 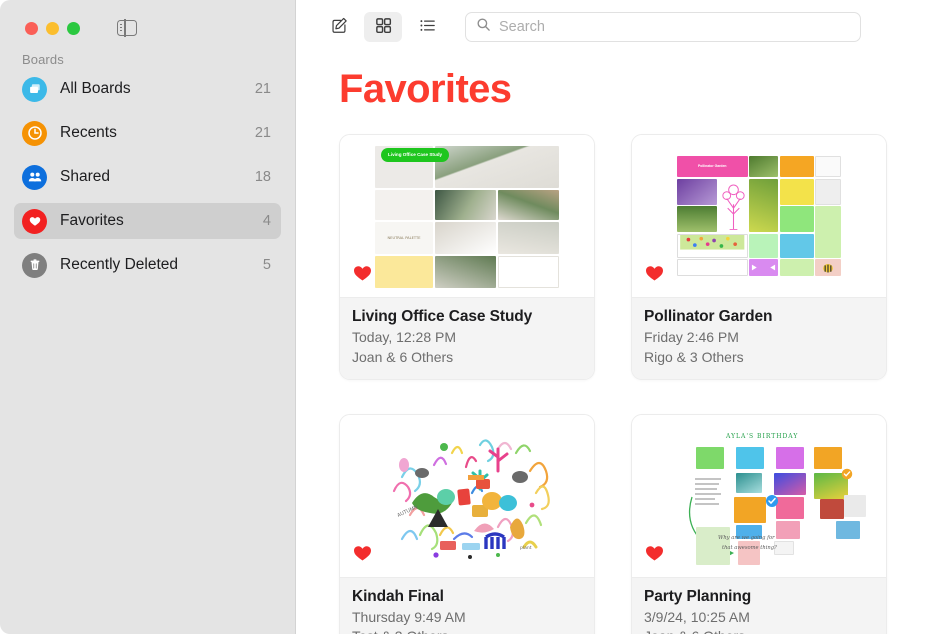 What do you see at coordinates (409, 616) in the screenshot?
I see `board-date: Thursday 9:49 AM` at bounding box center [409, 616].